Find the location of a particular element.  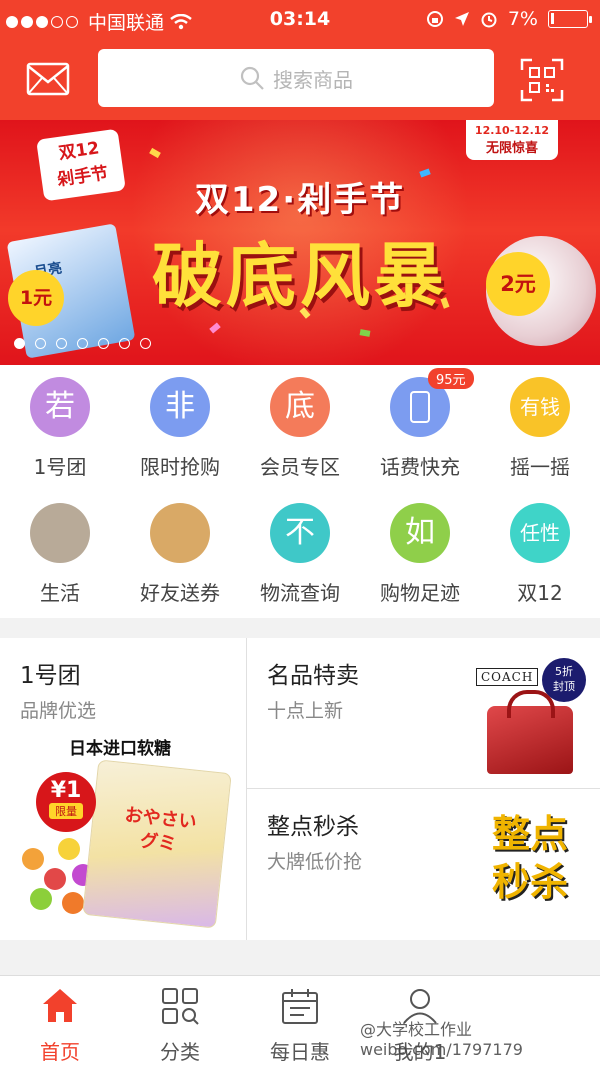

flash-sale-art: 整点 秒杀 is located at coordinates (530, 865).